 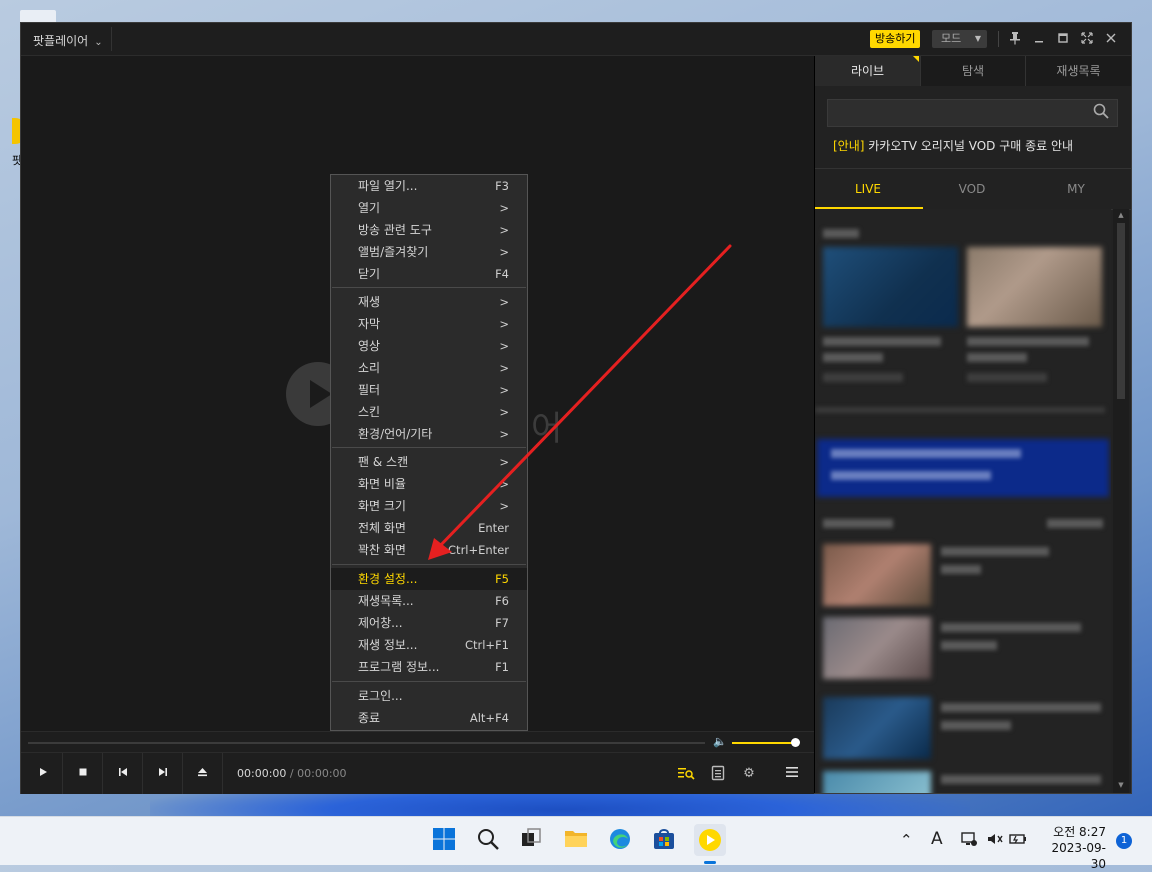 I want to click on volume-icon: 🔈, so click(x=720, y=741).